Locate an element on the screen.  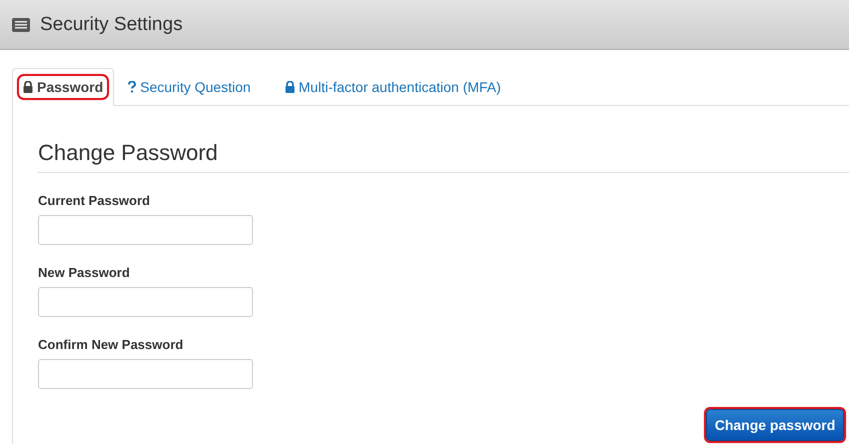
field-label: Current Password is located at coordinates (94, 200).